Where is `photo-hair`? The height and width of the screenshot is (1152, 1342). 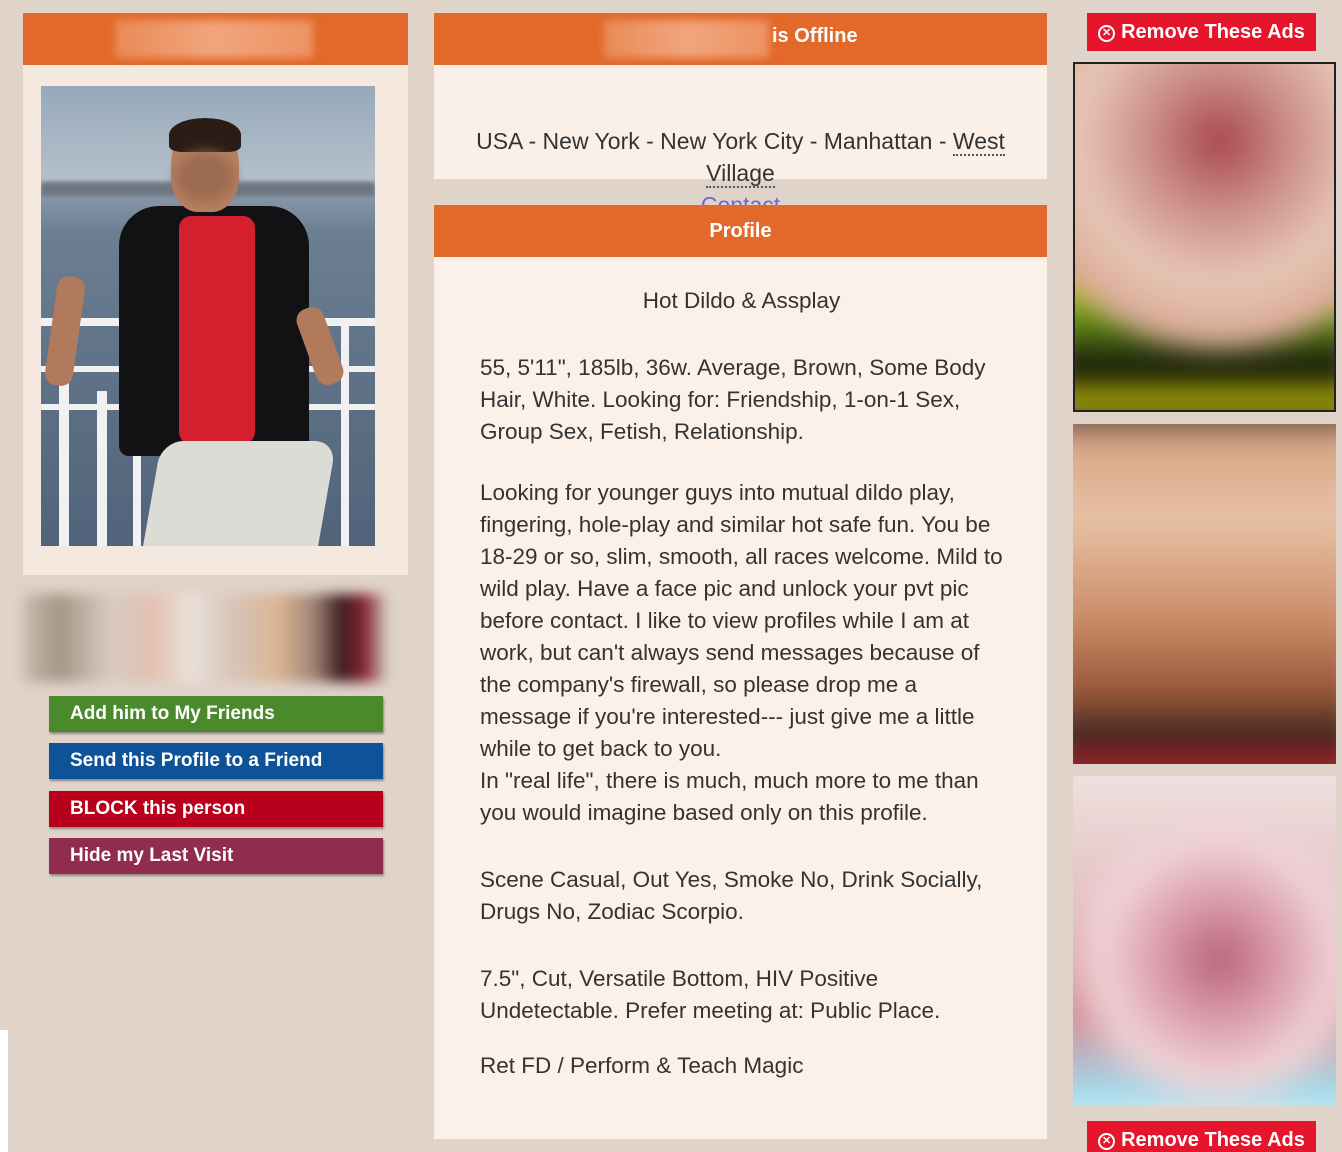
photo-hair is located at coordinates (205, 135).